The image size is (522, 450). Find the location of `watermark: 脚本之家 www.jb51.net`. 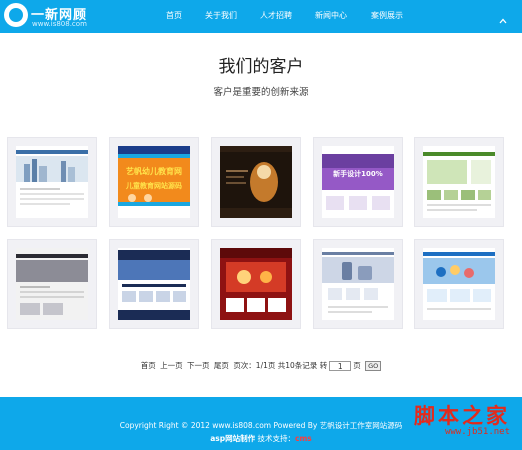

watermark: 脚本之家 www.jb51.net is located at coordinates (439, 422).